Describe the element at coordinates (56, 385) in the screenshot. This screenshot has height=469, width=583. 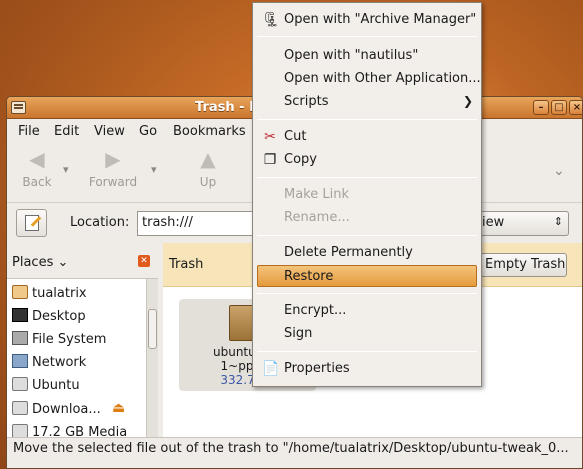
I see `sidebar-item-label: Ubuntu` at that location.